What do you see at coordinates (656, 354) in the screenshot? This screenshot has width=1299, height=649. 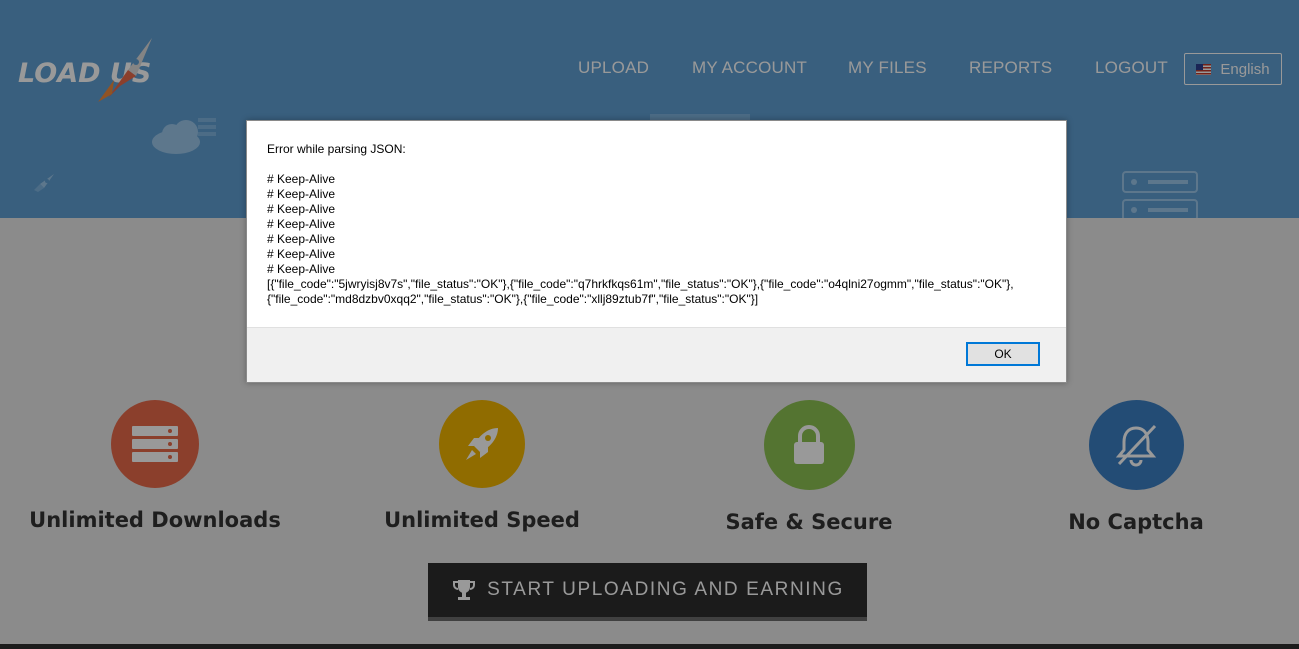 I see `dialog-footer: OK` at bounding box center [656, 354].